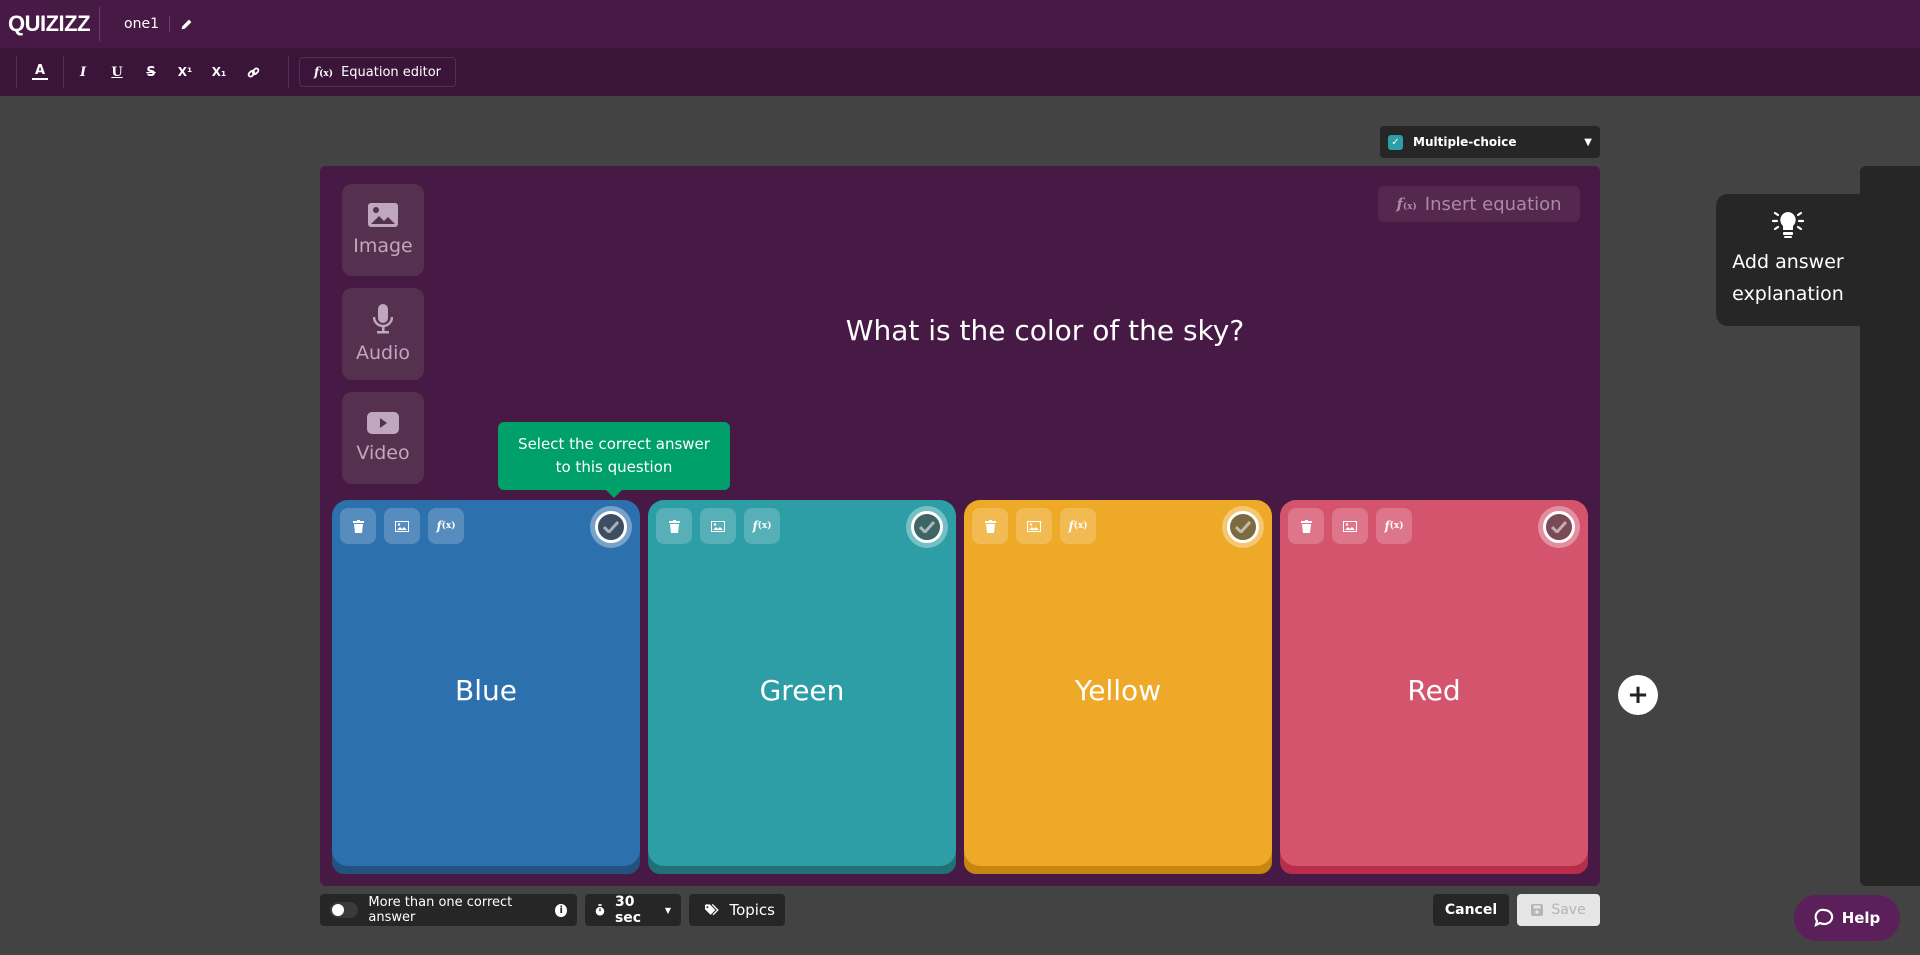  I want to click on answer-option: f (x) Red, so click(1434, 687).